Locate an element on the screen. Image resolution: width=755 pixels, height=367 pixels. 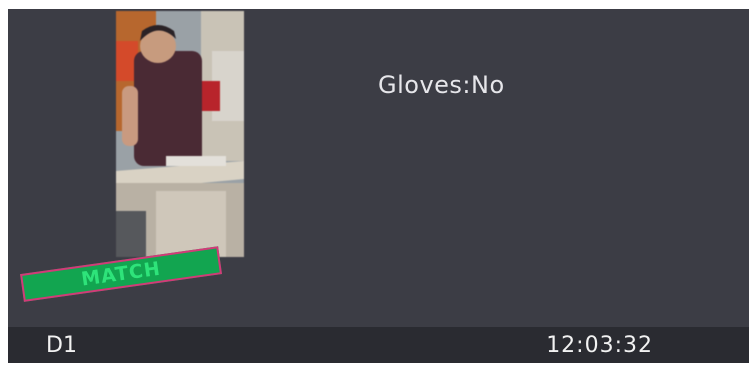
snapshot-picture is located at coordinates (180, 134).